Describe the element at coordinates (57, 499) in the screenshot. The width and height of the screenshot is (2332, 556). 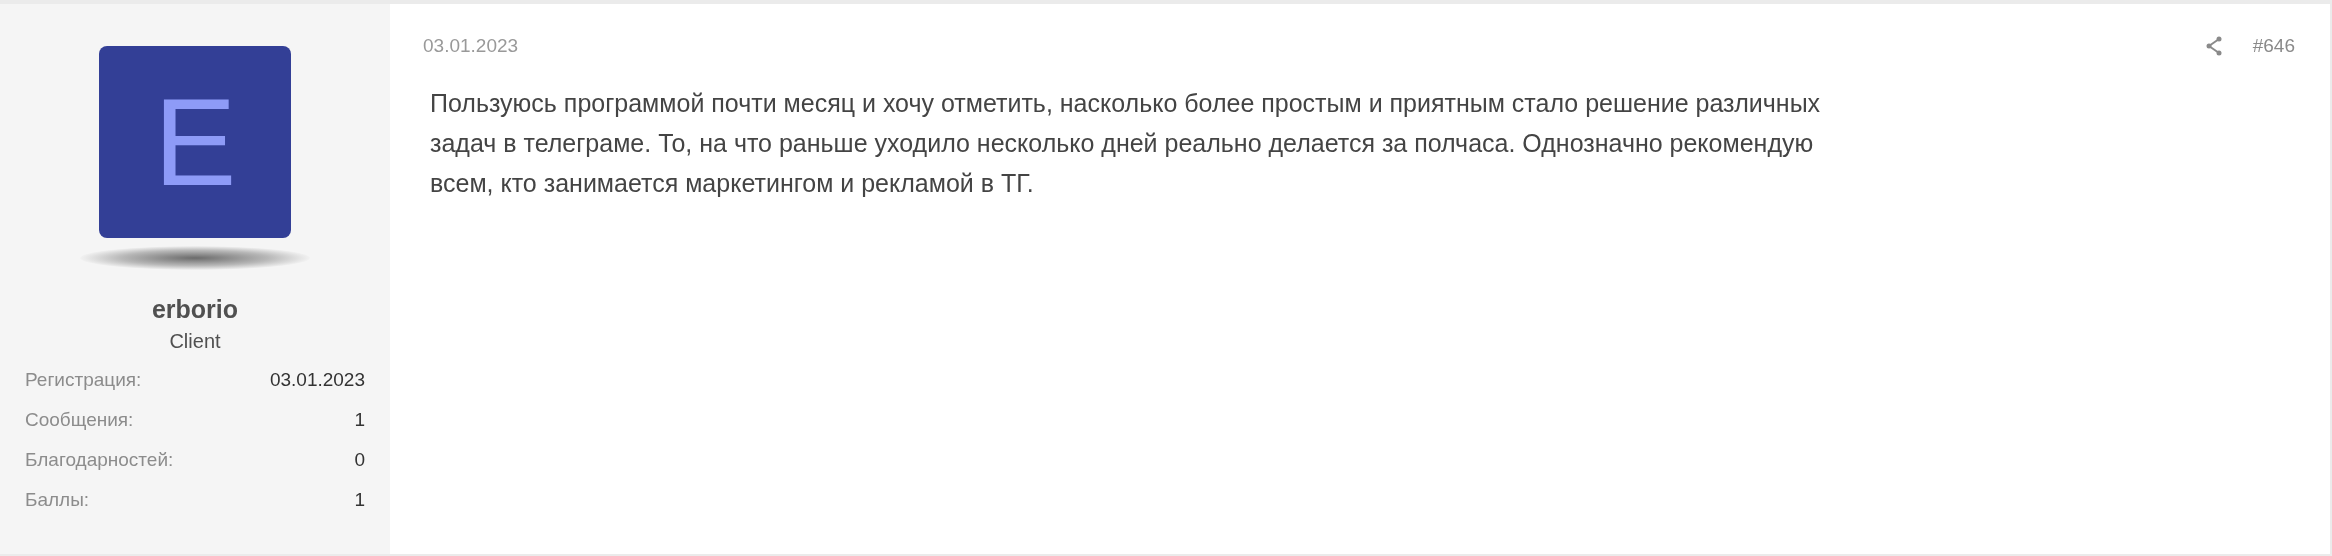
I see `stat-label: Баллы:` at that location.